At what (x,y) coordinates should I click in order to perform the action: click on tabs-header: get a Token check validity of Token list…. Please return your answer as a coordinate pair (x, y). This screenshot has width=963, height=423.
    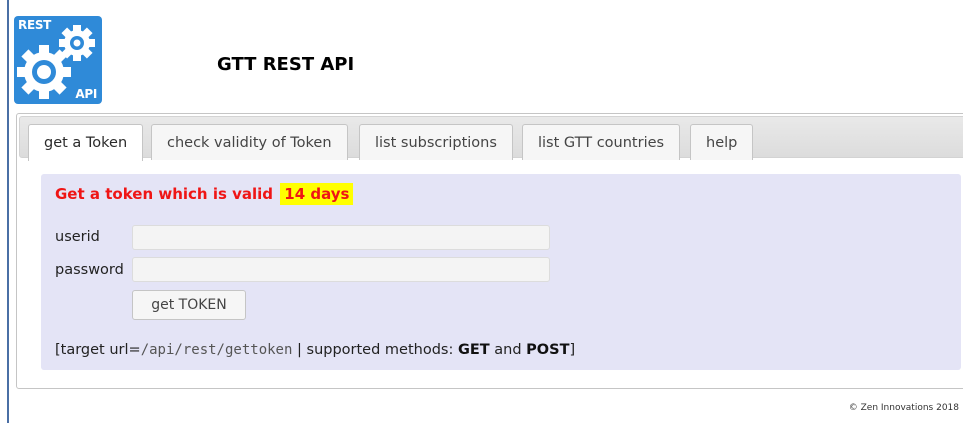
    Looking at the image, I should click on (491, 138).